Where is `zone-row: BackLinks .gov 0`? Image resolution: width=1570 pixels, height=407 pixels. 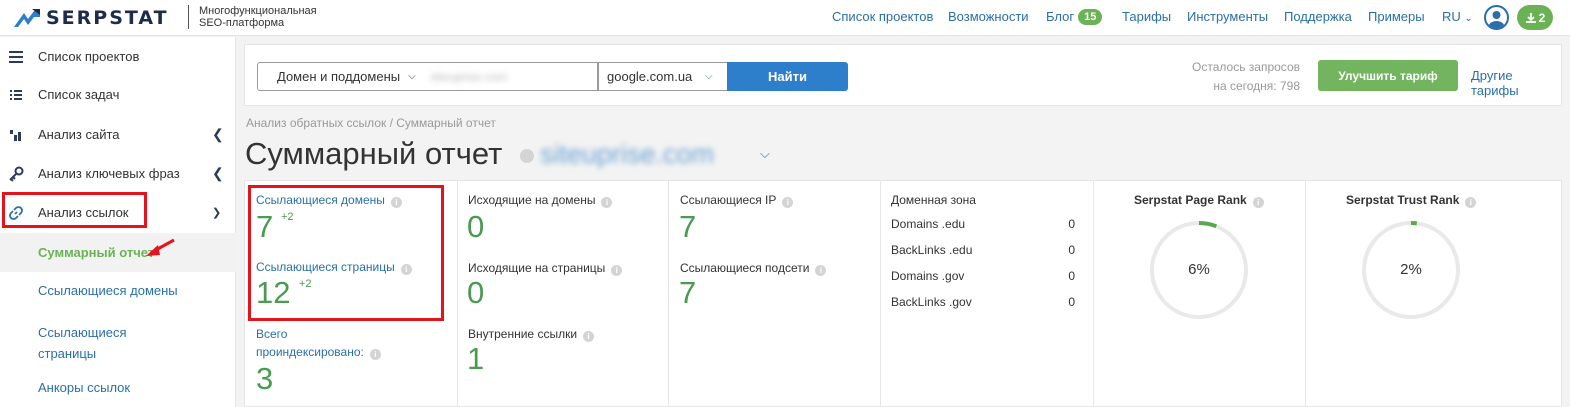 zone-row: BackLinks .gov 0 is located at coordinates (983, 302).